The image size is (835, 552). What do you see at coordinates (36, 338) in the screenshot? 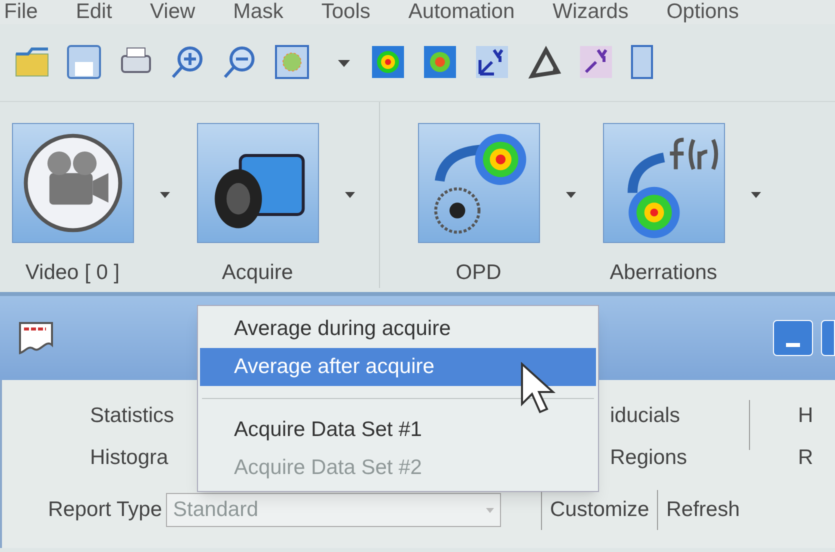
I see `document-icon` at bounding box center [36, 338].